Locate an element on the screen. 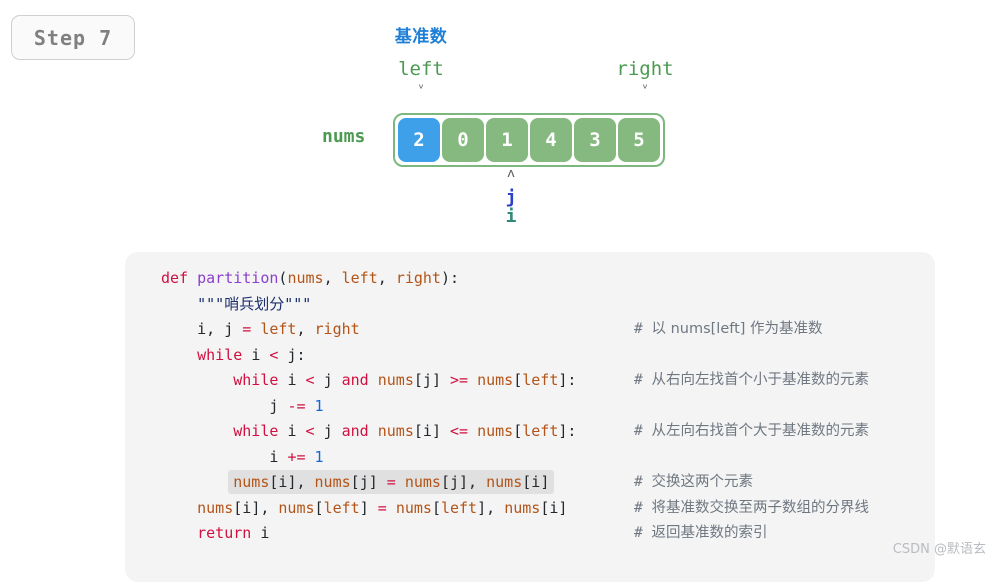 This screenshot has width=998, height=582. array-cell: 5 is located at coordinates (639, 140).